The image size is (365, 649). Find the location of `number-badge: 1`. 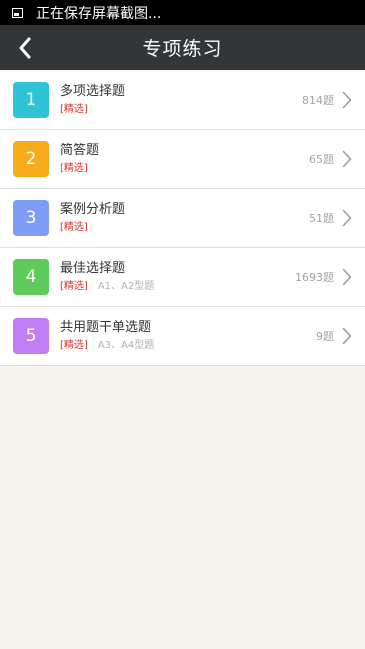

number-badge: 1 is located at coordinates (31, 99).